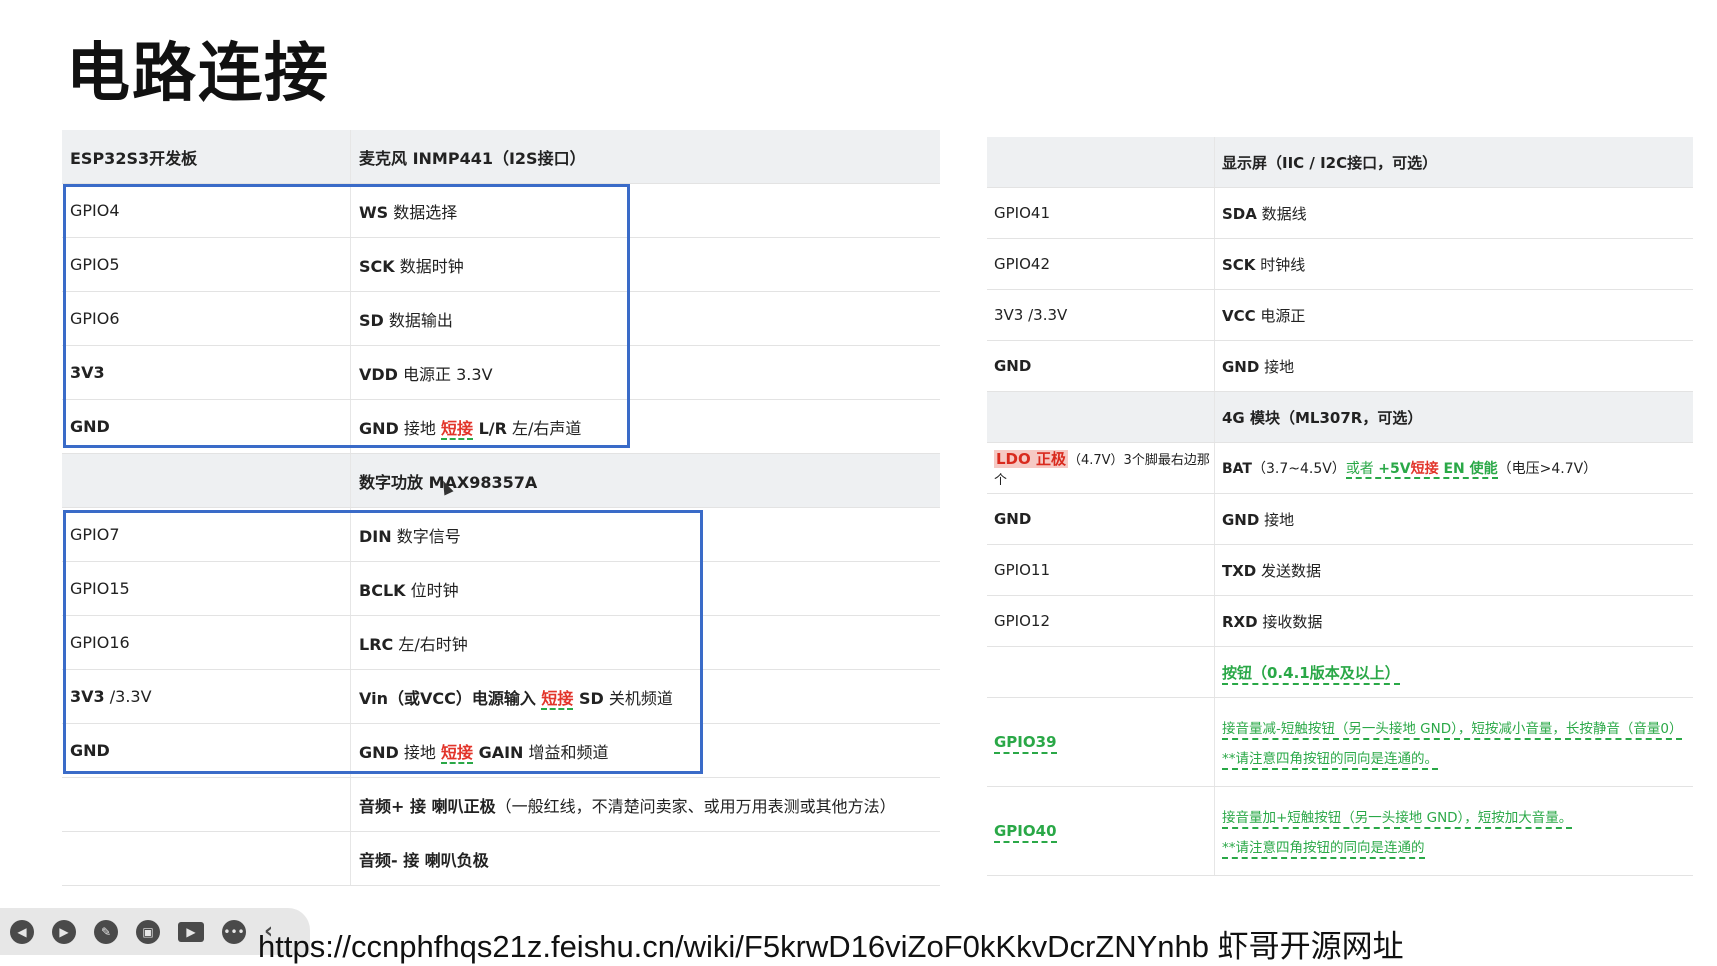 This screenshot has width=1717, height=966. What do you see at coordinates (463, 806) in the screenshot?
I see `signal-name: 喇叭正极` at bounding box center [463, 806].